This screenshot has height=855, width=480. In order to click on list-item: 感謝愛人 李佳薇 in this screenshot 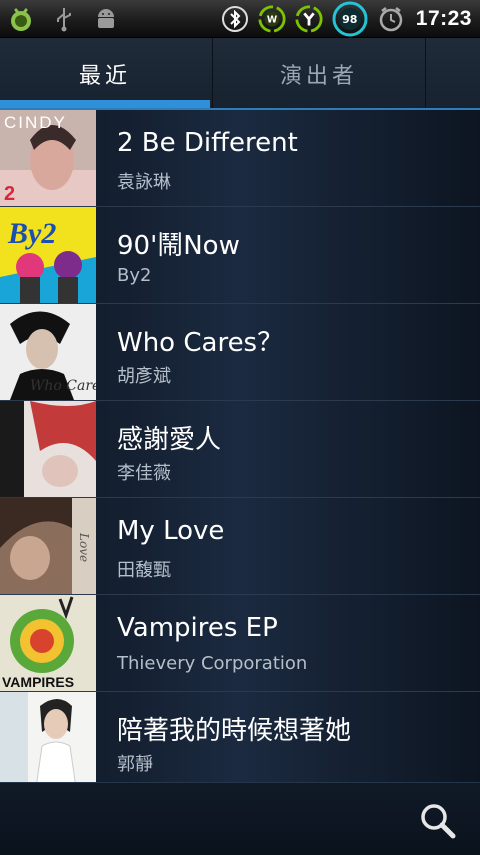, I will do `click(240, 449)`.